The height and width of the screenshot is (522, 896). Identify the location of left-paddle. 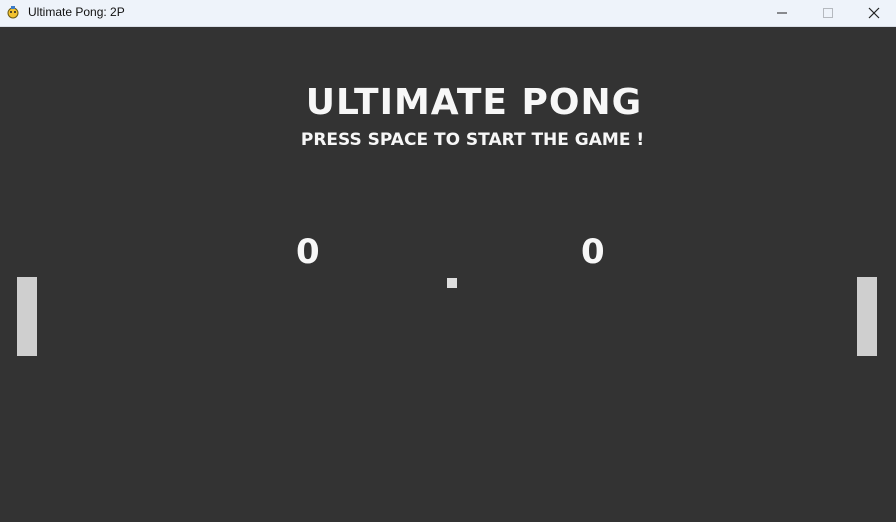
(27, 316).